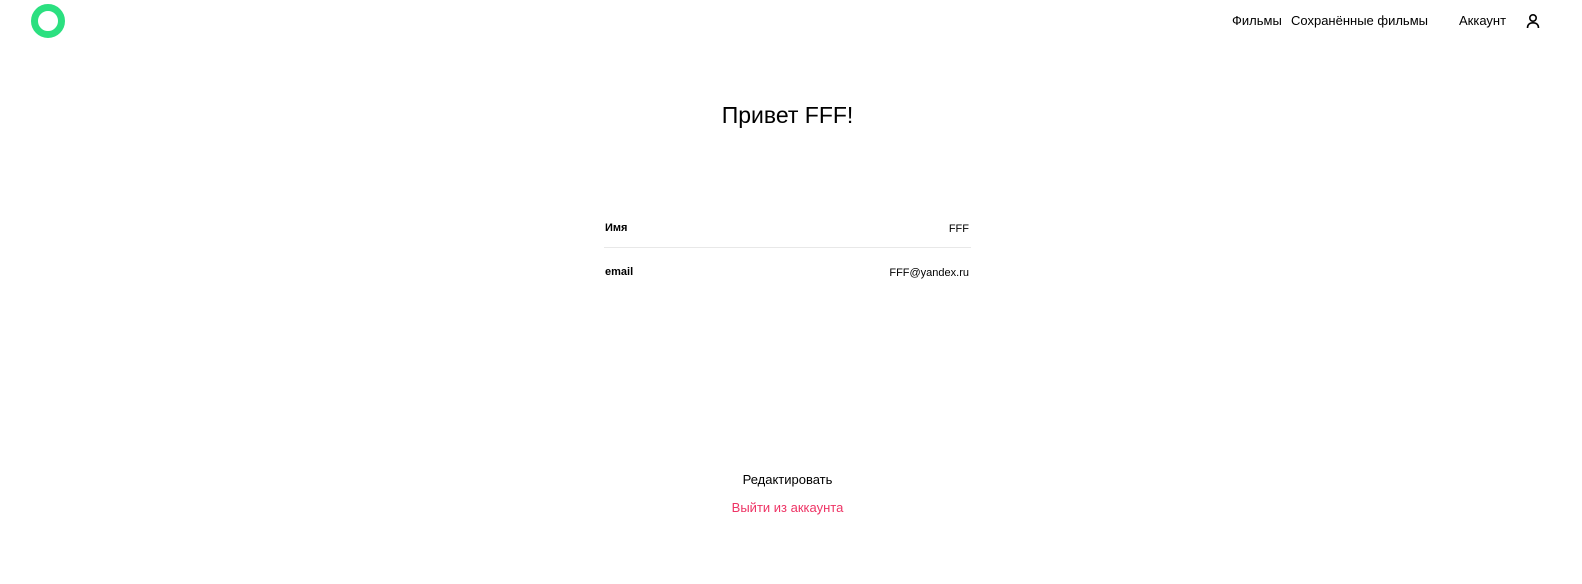 This screenshot has height=584, width=1582. I want to click on nav-link-saved-films: Сохранённые фильмы, so click(1359, 21).